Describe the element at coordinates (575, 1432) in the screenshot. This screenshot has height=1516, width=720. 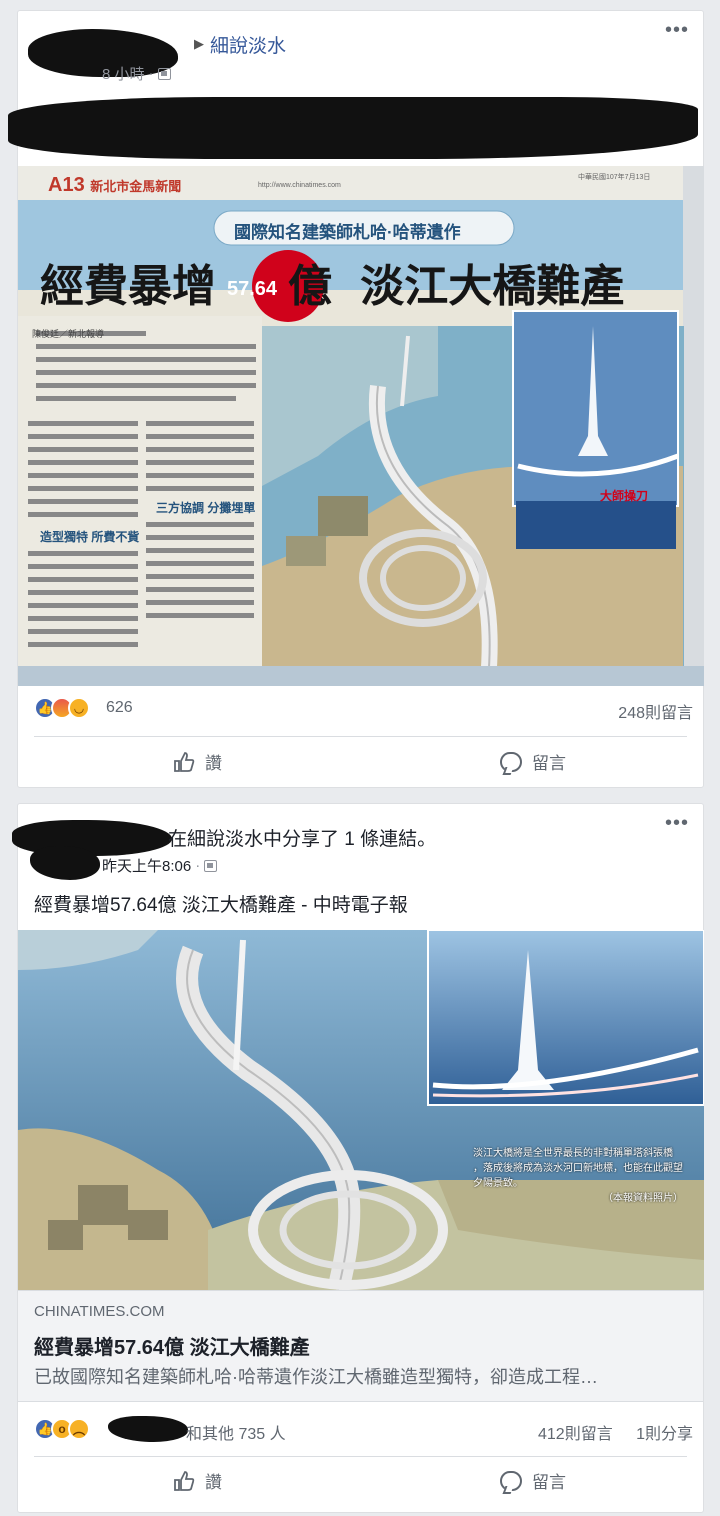
I see `comment-count: 412則留言` at that location.